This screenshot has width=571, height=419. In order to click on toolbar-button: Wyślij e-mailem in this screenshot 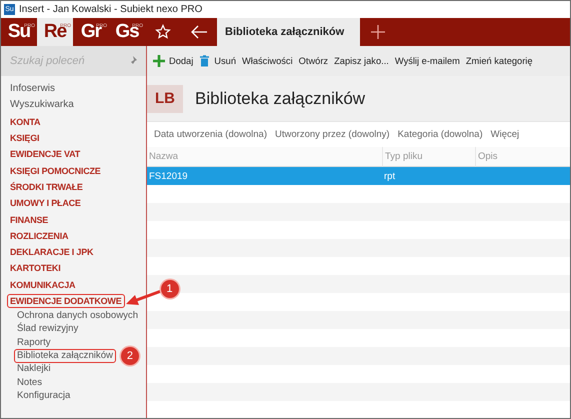, I will do `click(427, 61)`.